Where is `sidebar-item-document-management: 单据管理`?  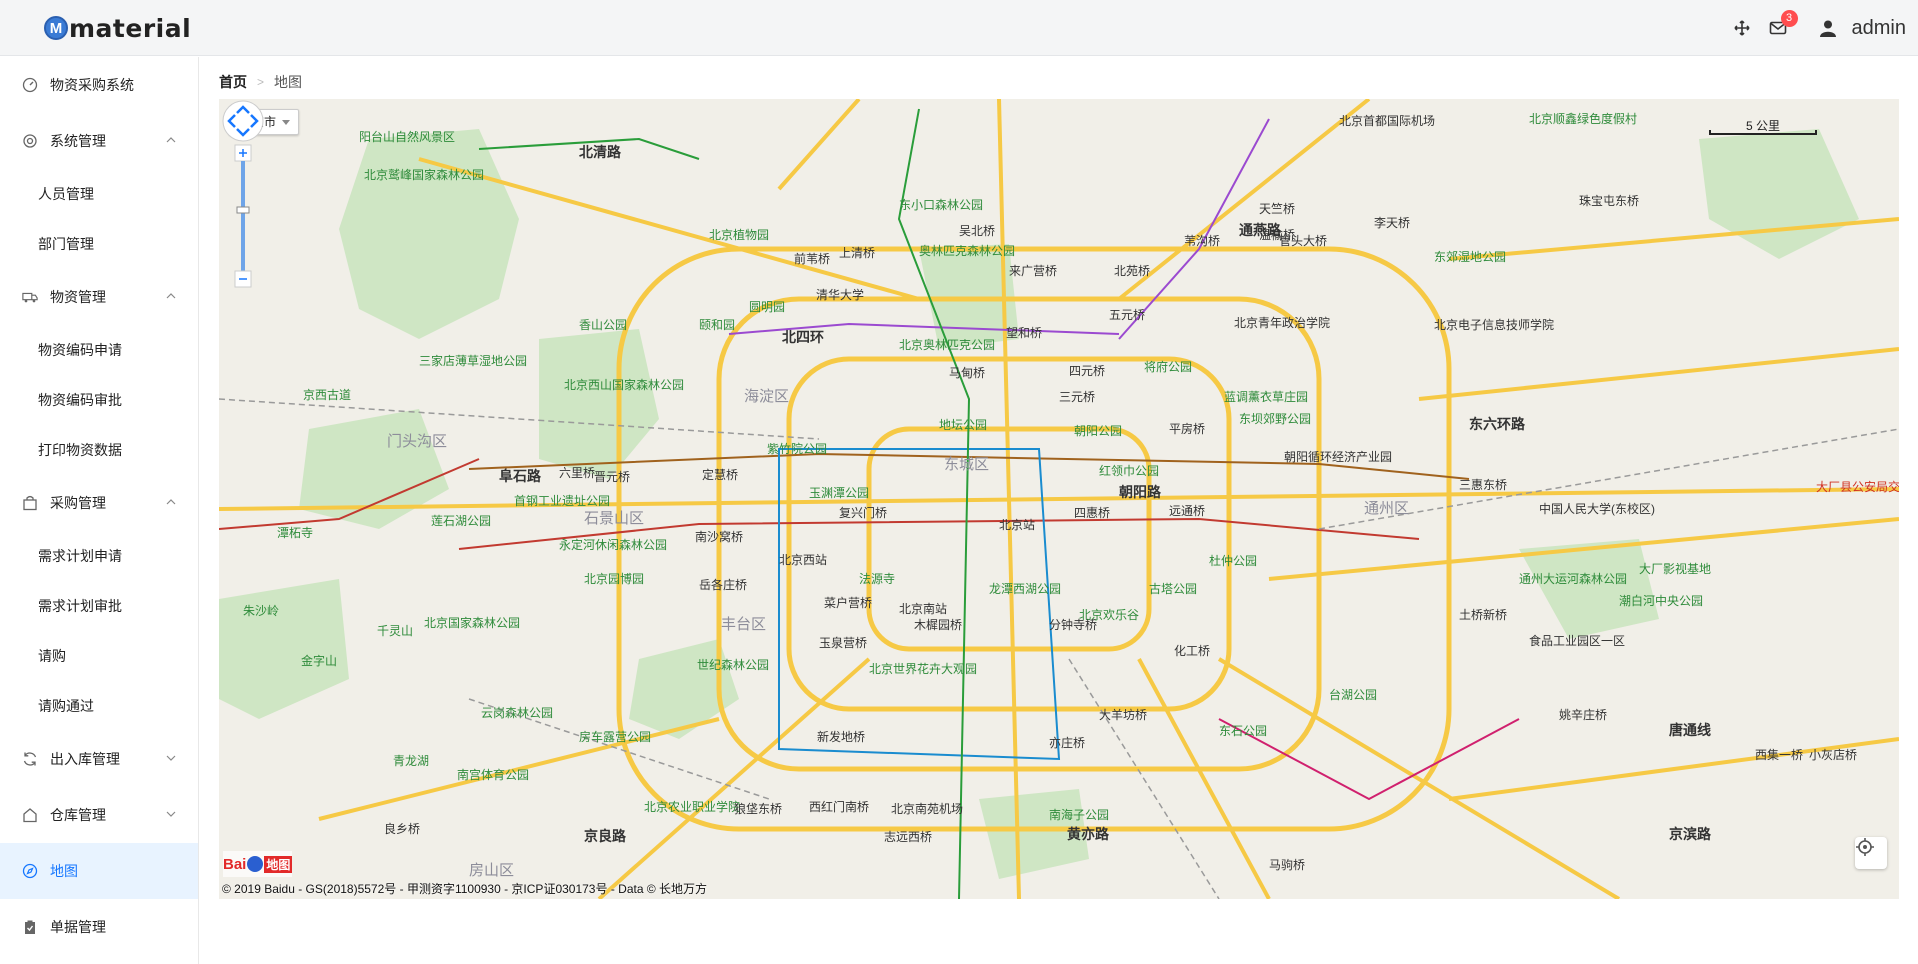
sidebar-item-document-management: 单据管理 is located at coordinates (99, 927).